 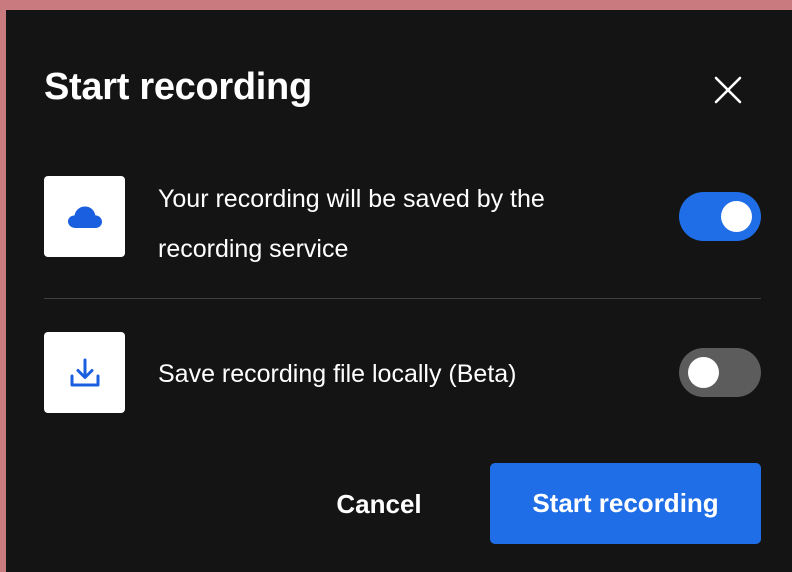 I want to click on cloud-icon, so click(x=84, y=217).